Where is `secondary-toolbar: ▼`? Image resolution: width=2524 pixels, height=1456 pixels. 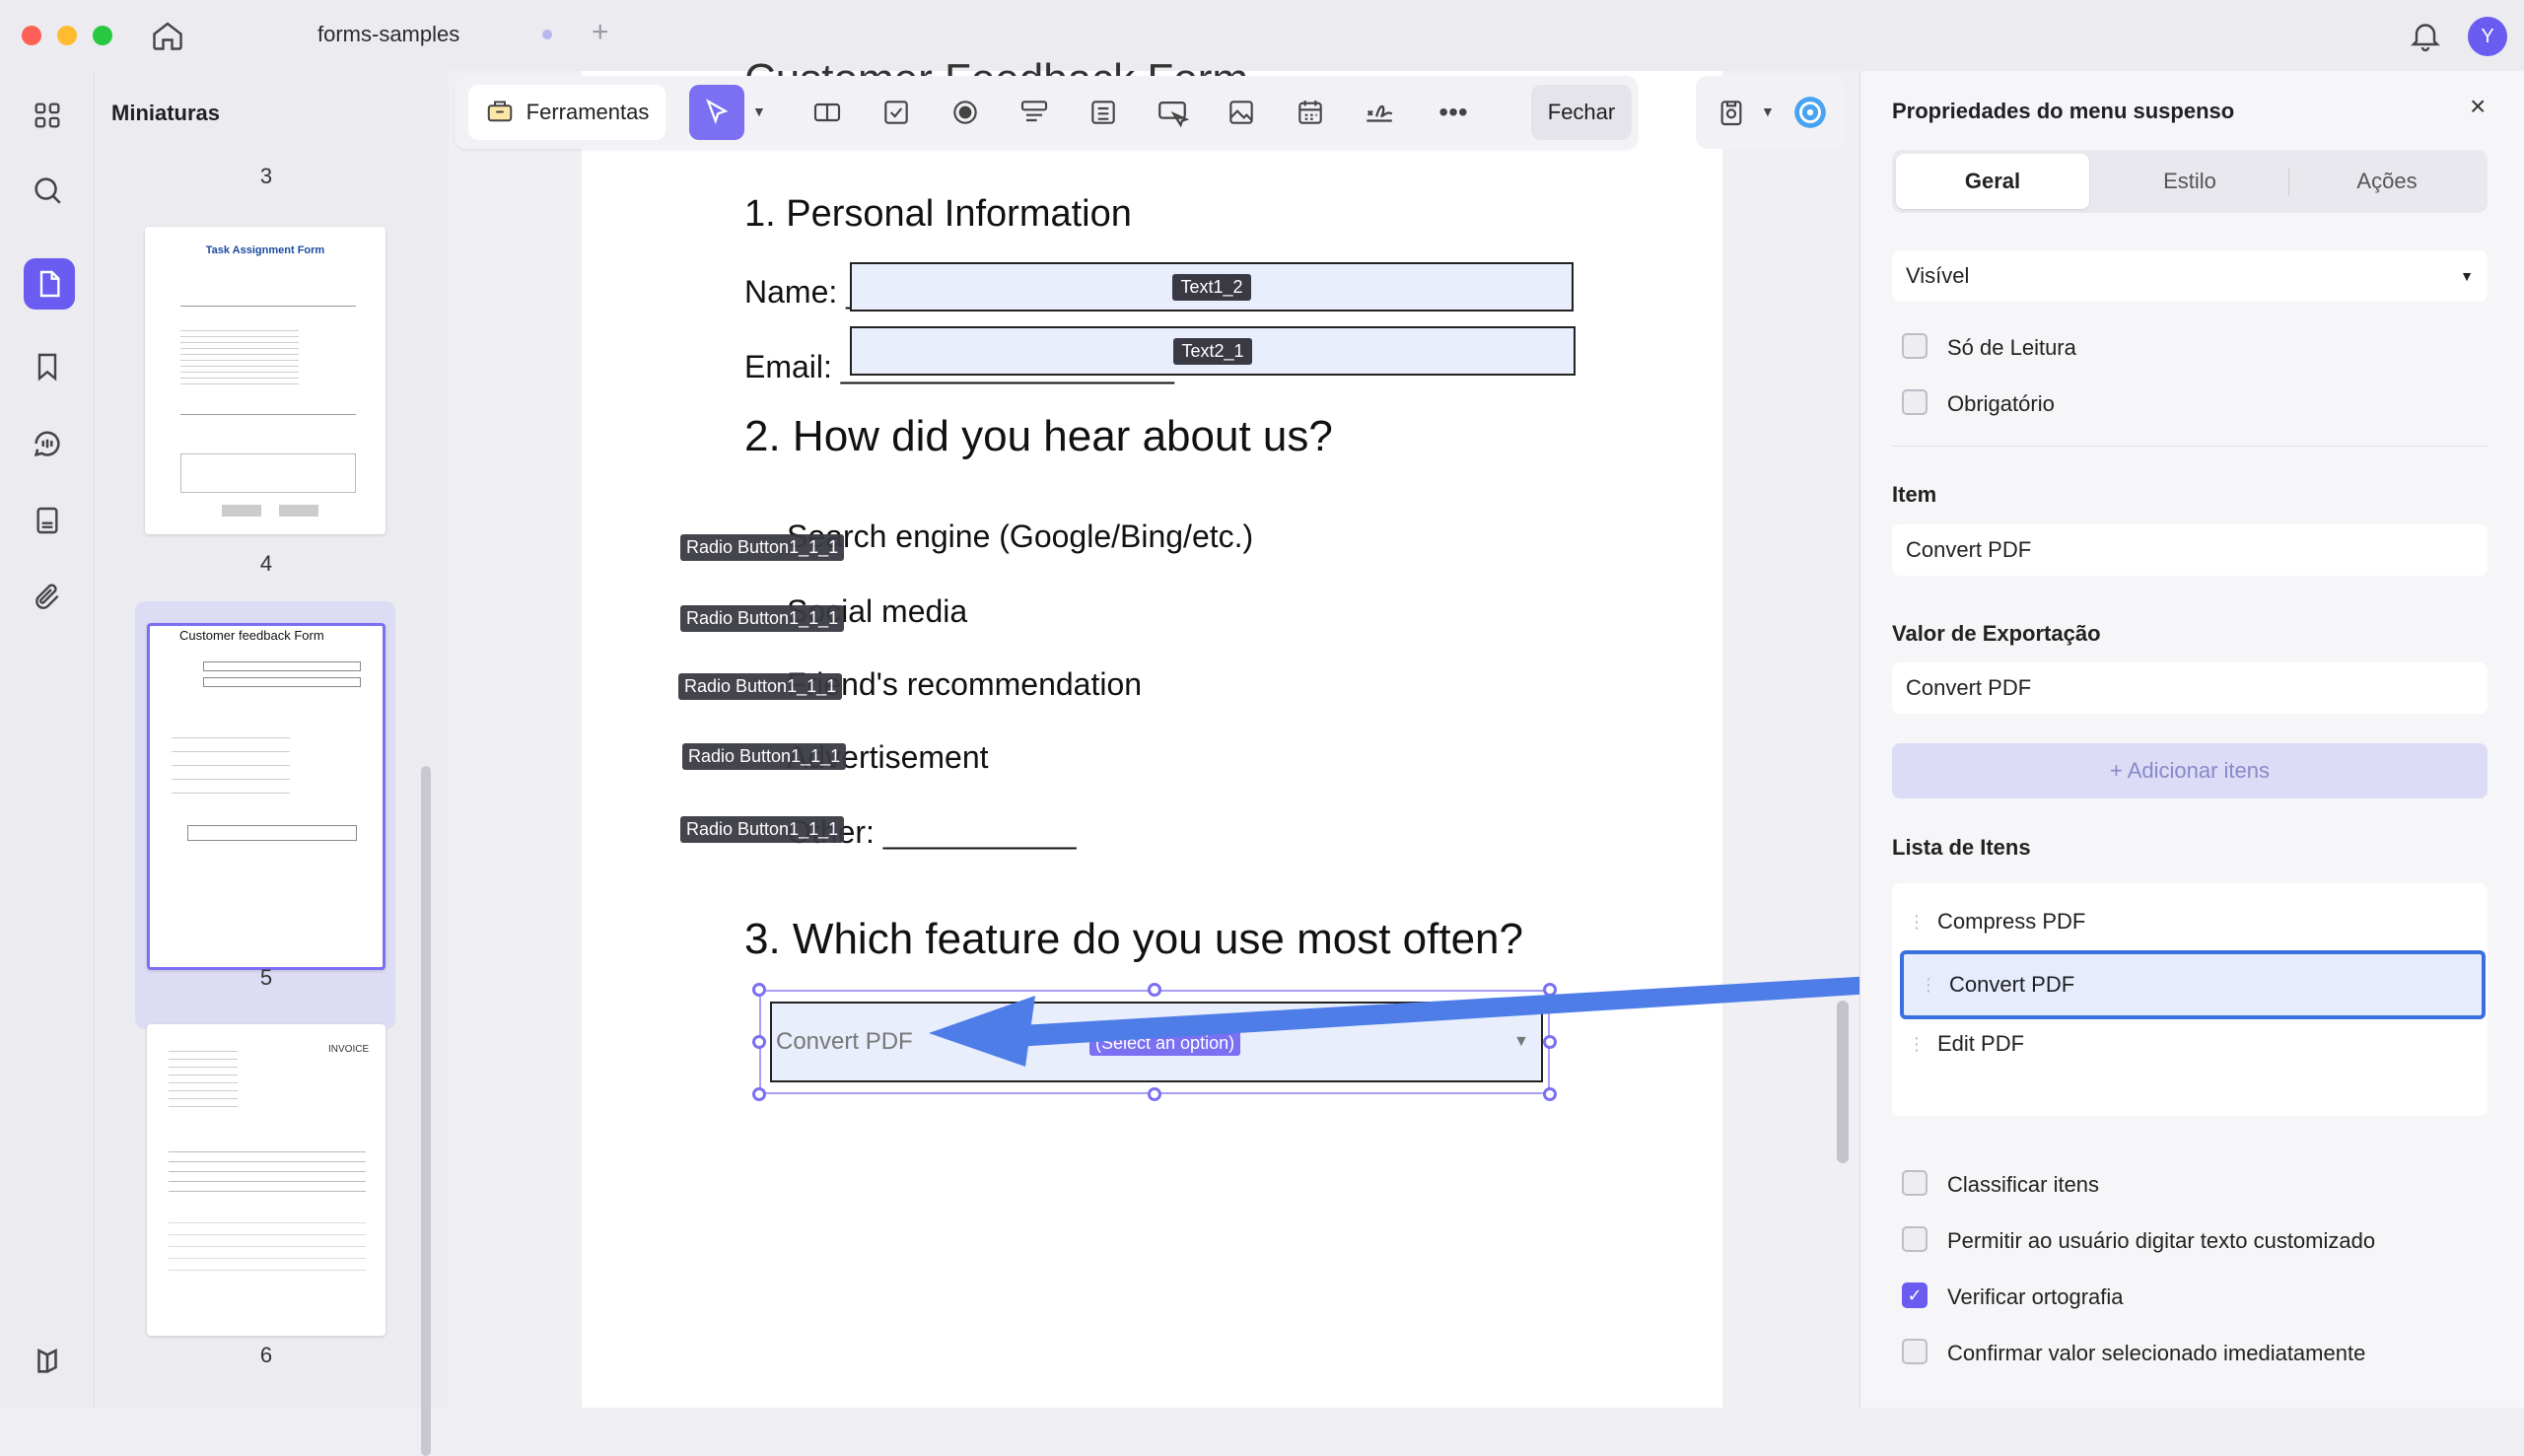
secondary-toolbar: ▼ is located at coordinates (1770, 112).